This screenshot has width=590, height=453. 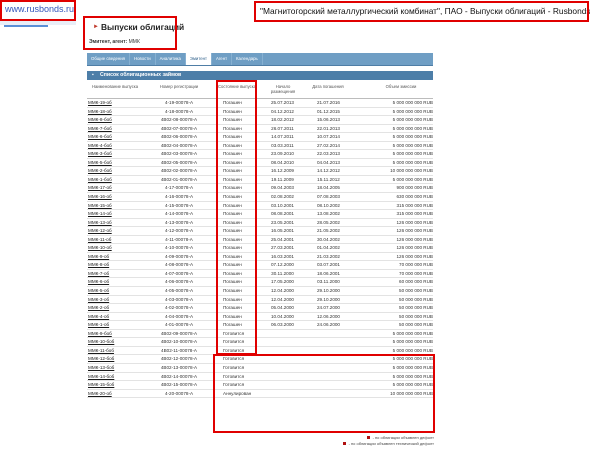 What do you see at coordinates (328, 188) in the screenshot?
I see `maturity-date: 18.04.2005` at bounding box center [328, 188].